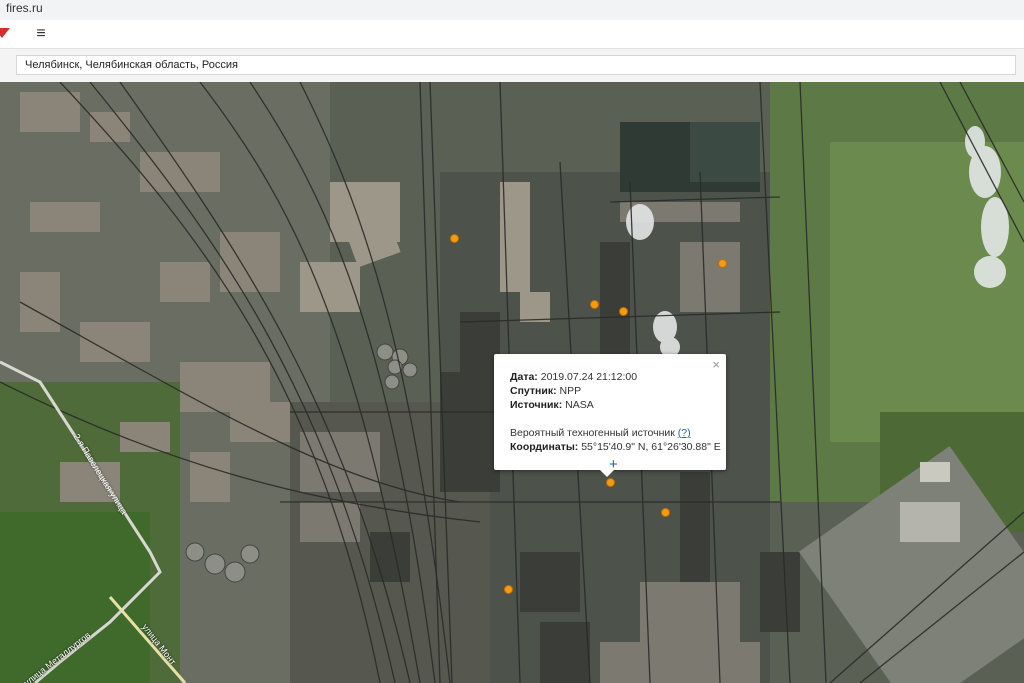 The width and height of the screenshot is (1024, 683). I want to click on coords-label: Координаты:, so click(544, 447).